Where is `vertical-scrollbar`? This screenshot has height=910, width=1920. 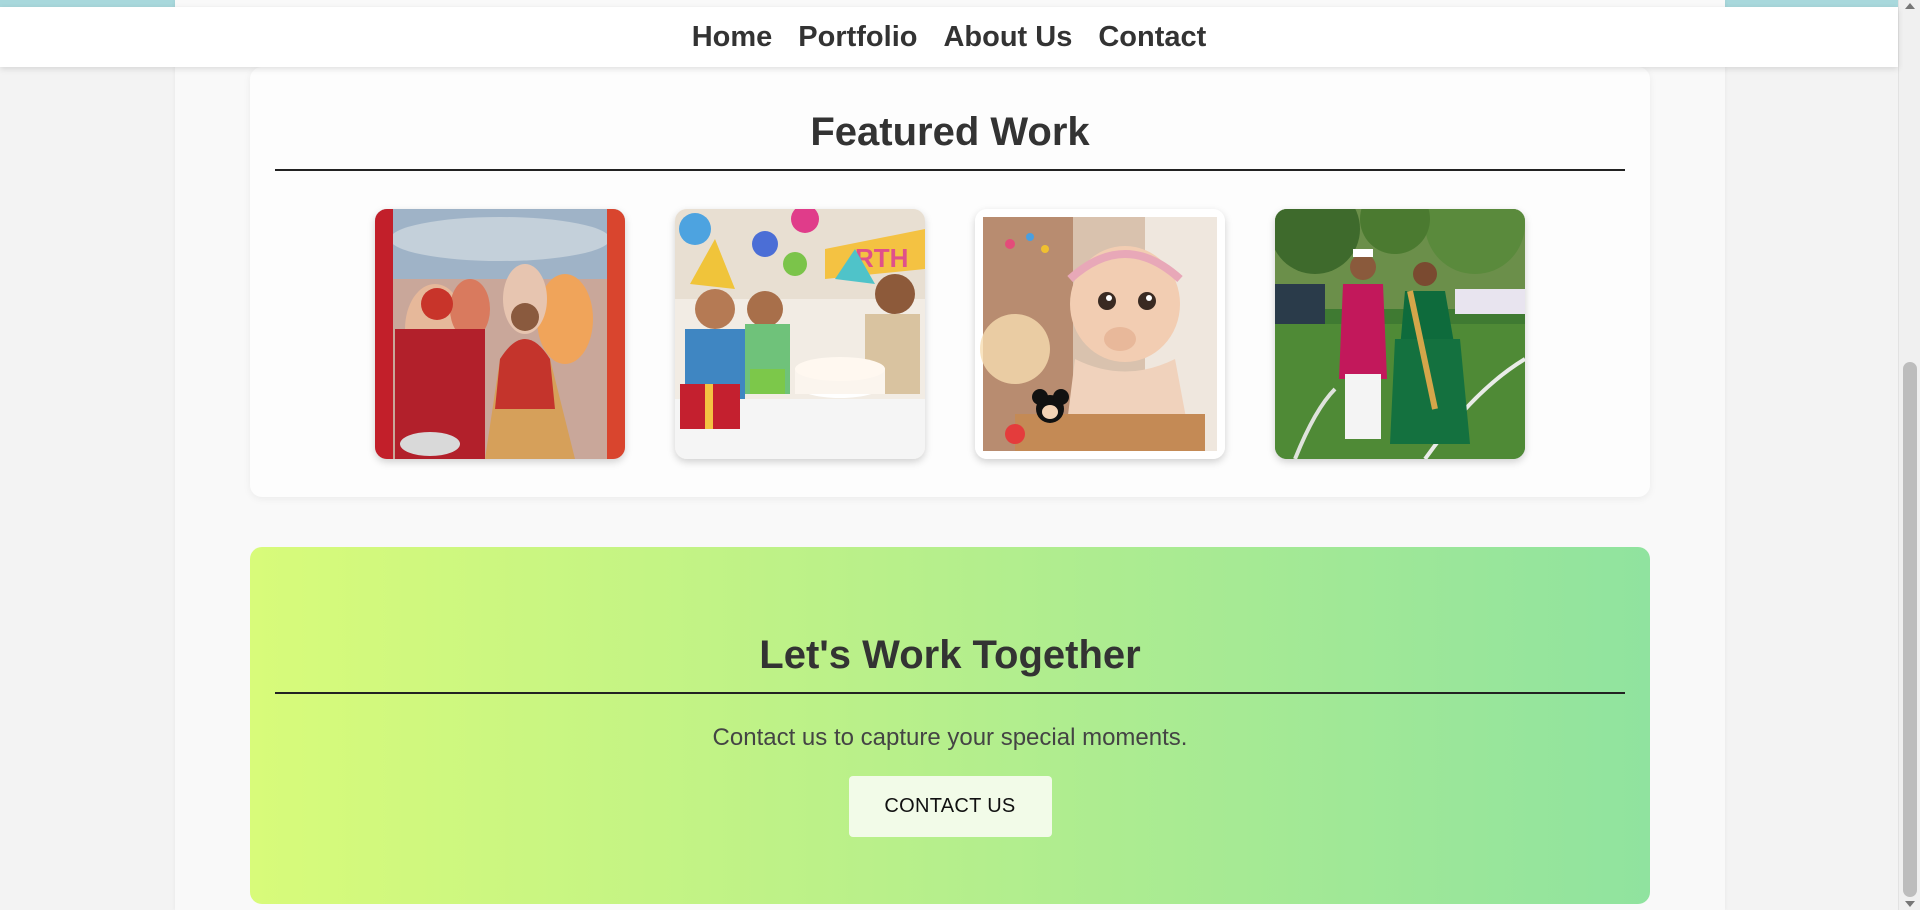
vertical-scrollbar is located at coordinates (1909, 455).